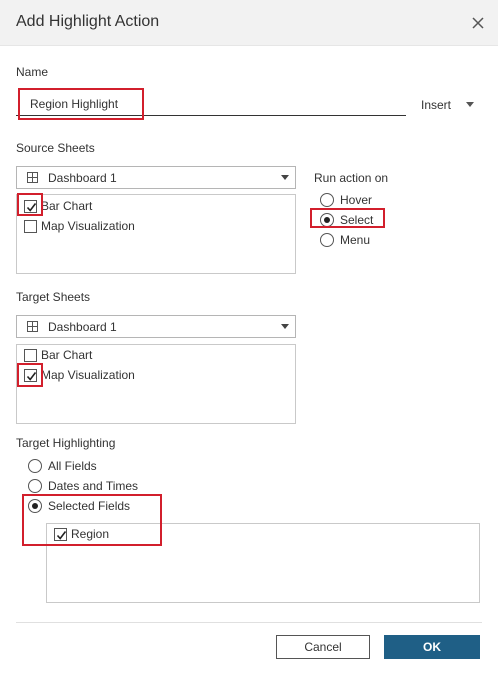  I want to click on source-map-visualization-label: Map Visualization, so click(88, 226).